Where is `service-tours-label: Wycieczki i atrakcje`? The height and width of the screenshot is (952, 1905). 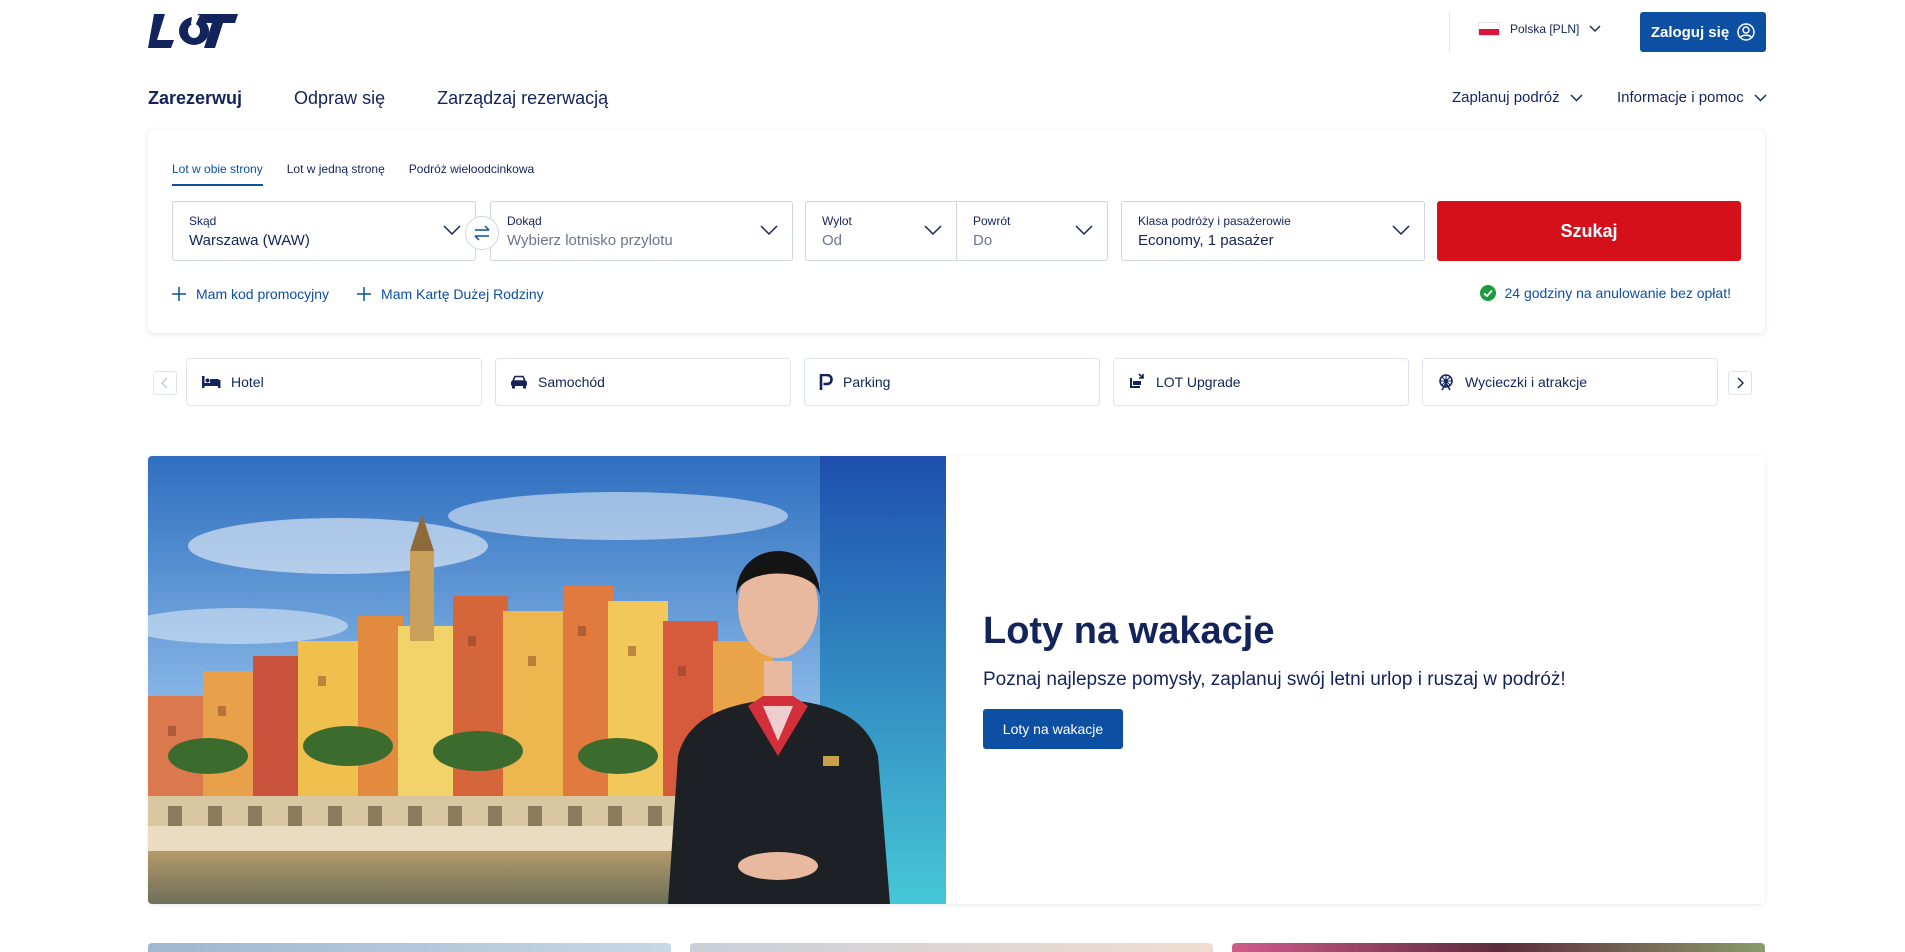
service-tours-label: Wycieczki i atrakcje is located at coordinates (1526, 382).